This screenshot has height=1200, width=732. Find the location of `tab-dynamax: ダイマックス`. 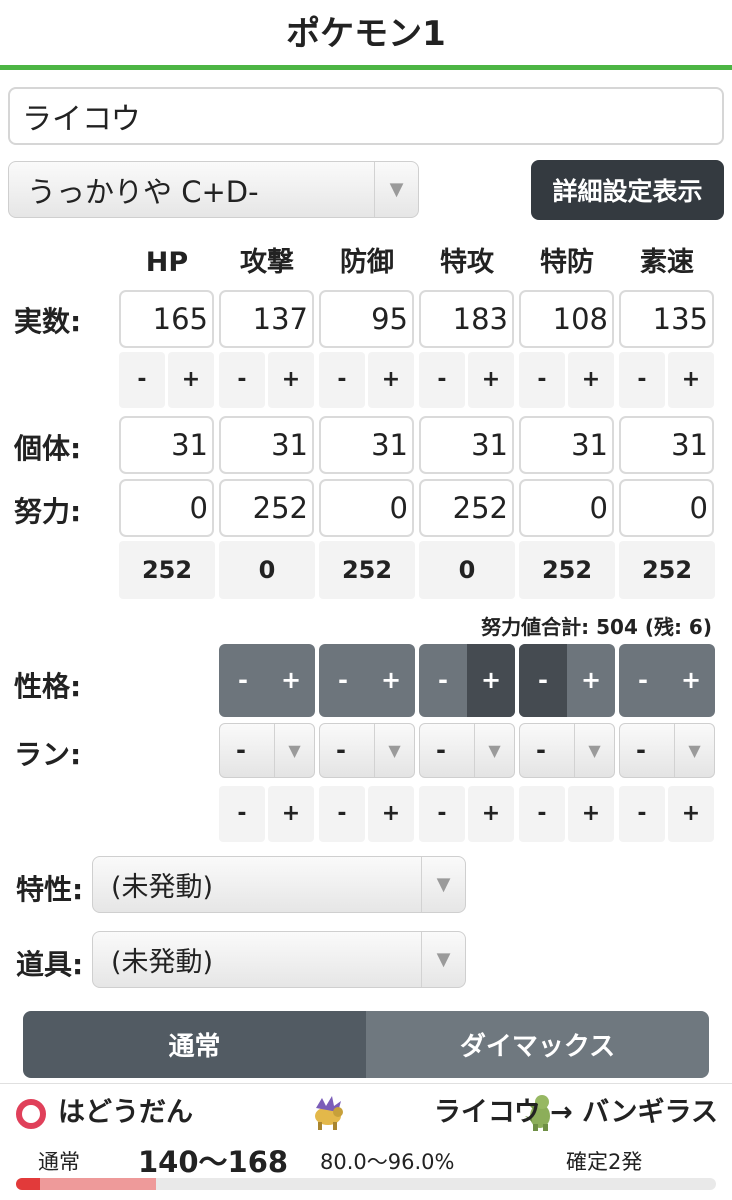

tab-dynamax: ダイマックス is located at coordinates (537, 1044).